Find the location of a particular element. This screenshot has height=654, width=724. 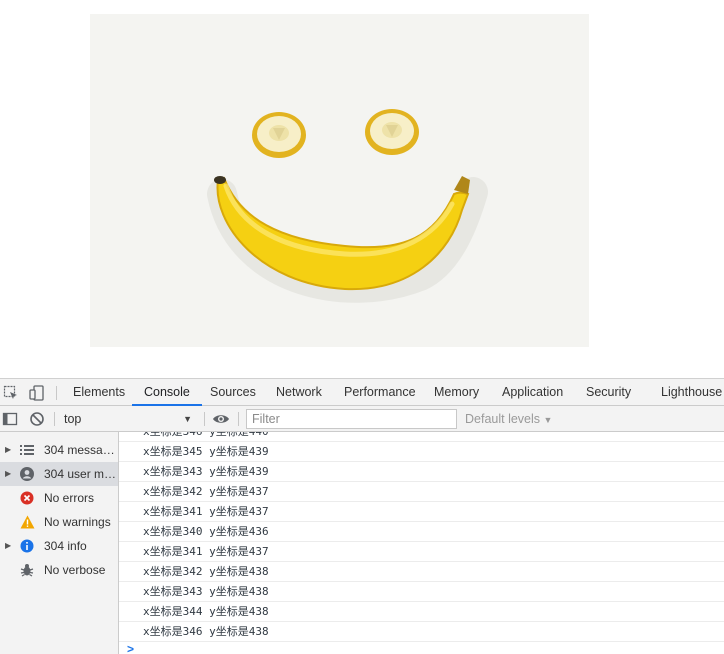

banana-slice-left is located at coordinates (279, 135).